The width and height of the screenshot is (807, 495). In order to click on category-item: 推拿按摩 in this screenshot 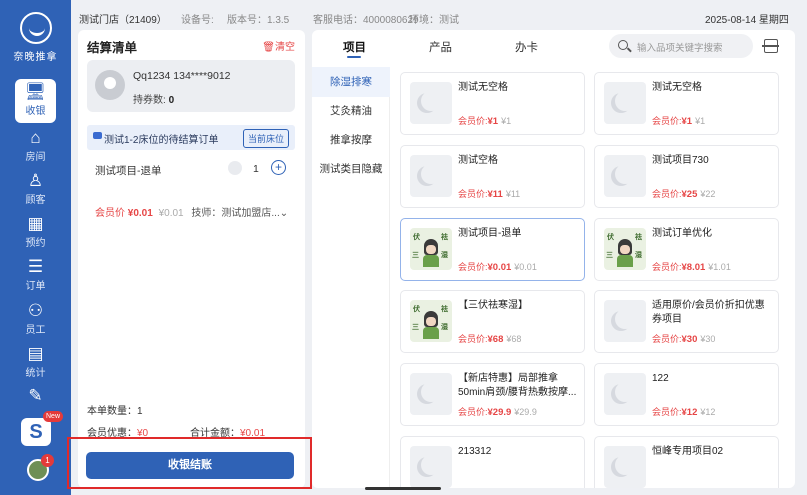, I will do `click(351, 140)`.